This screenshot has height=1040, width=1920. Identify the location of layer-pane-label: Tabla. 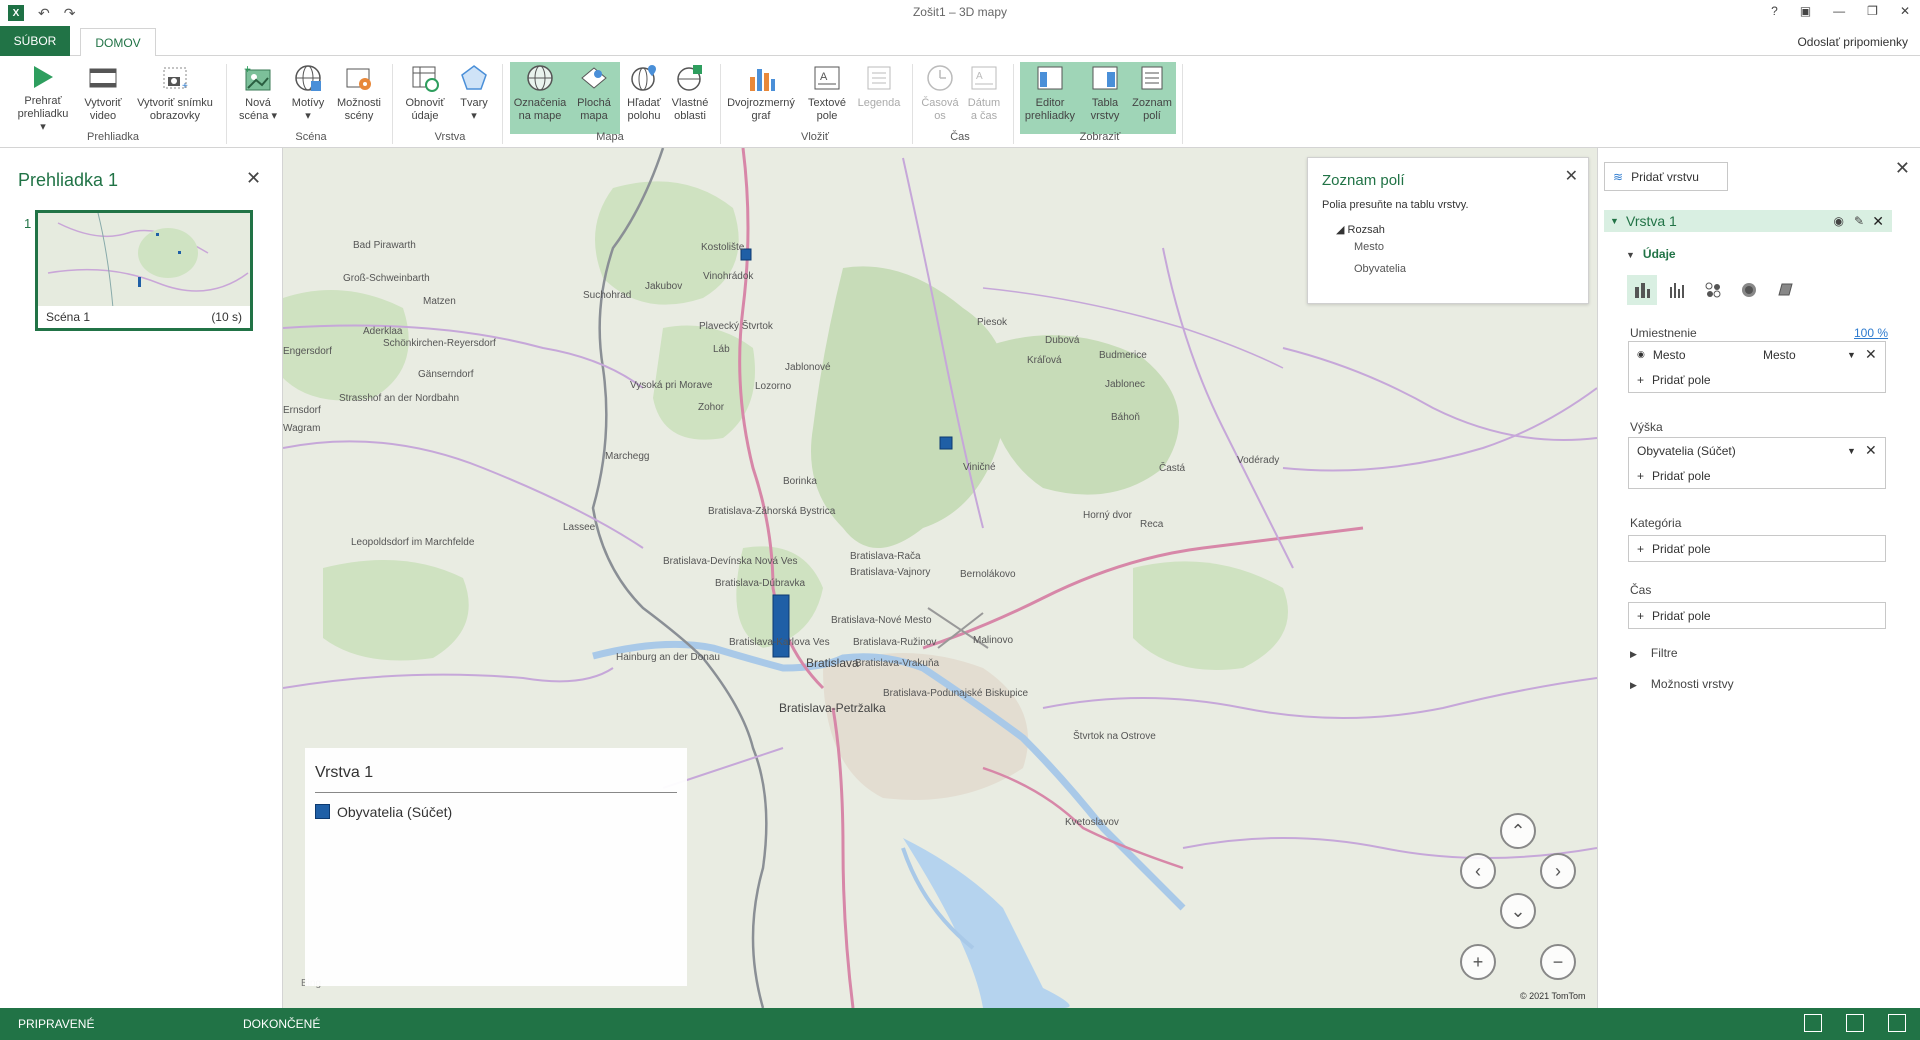
(1105, 103).